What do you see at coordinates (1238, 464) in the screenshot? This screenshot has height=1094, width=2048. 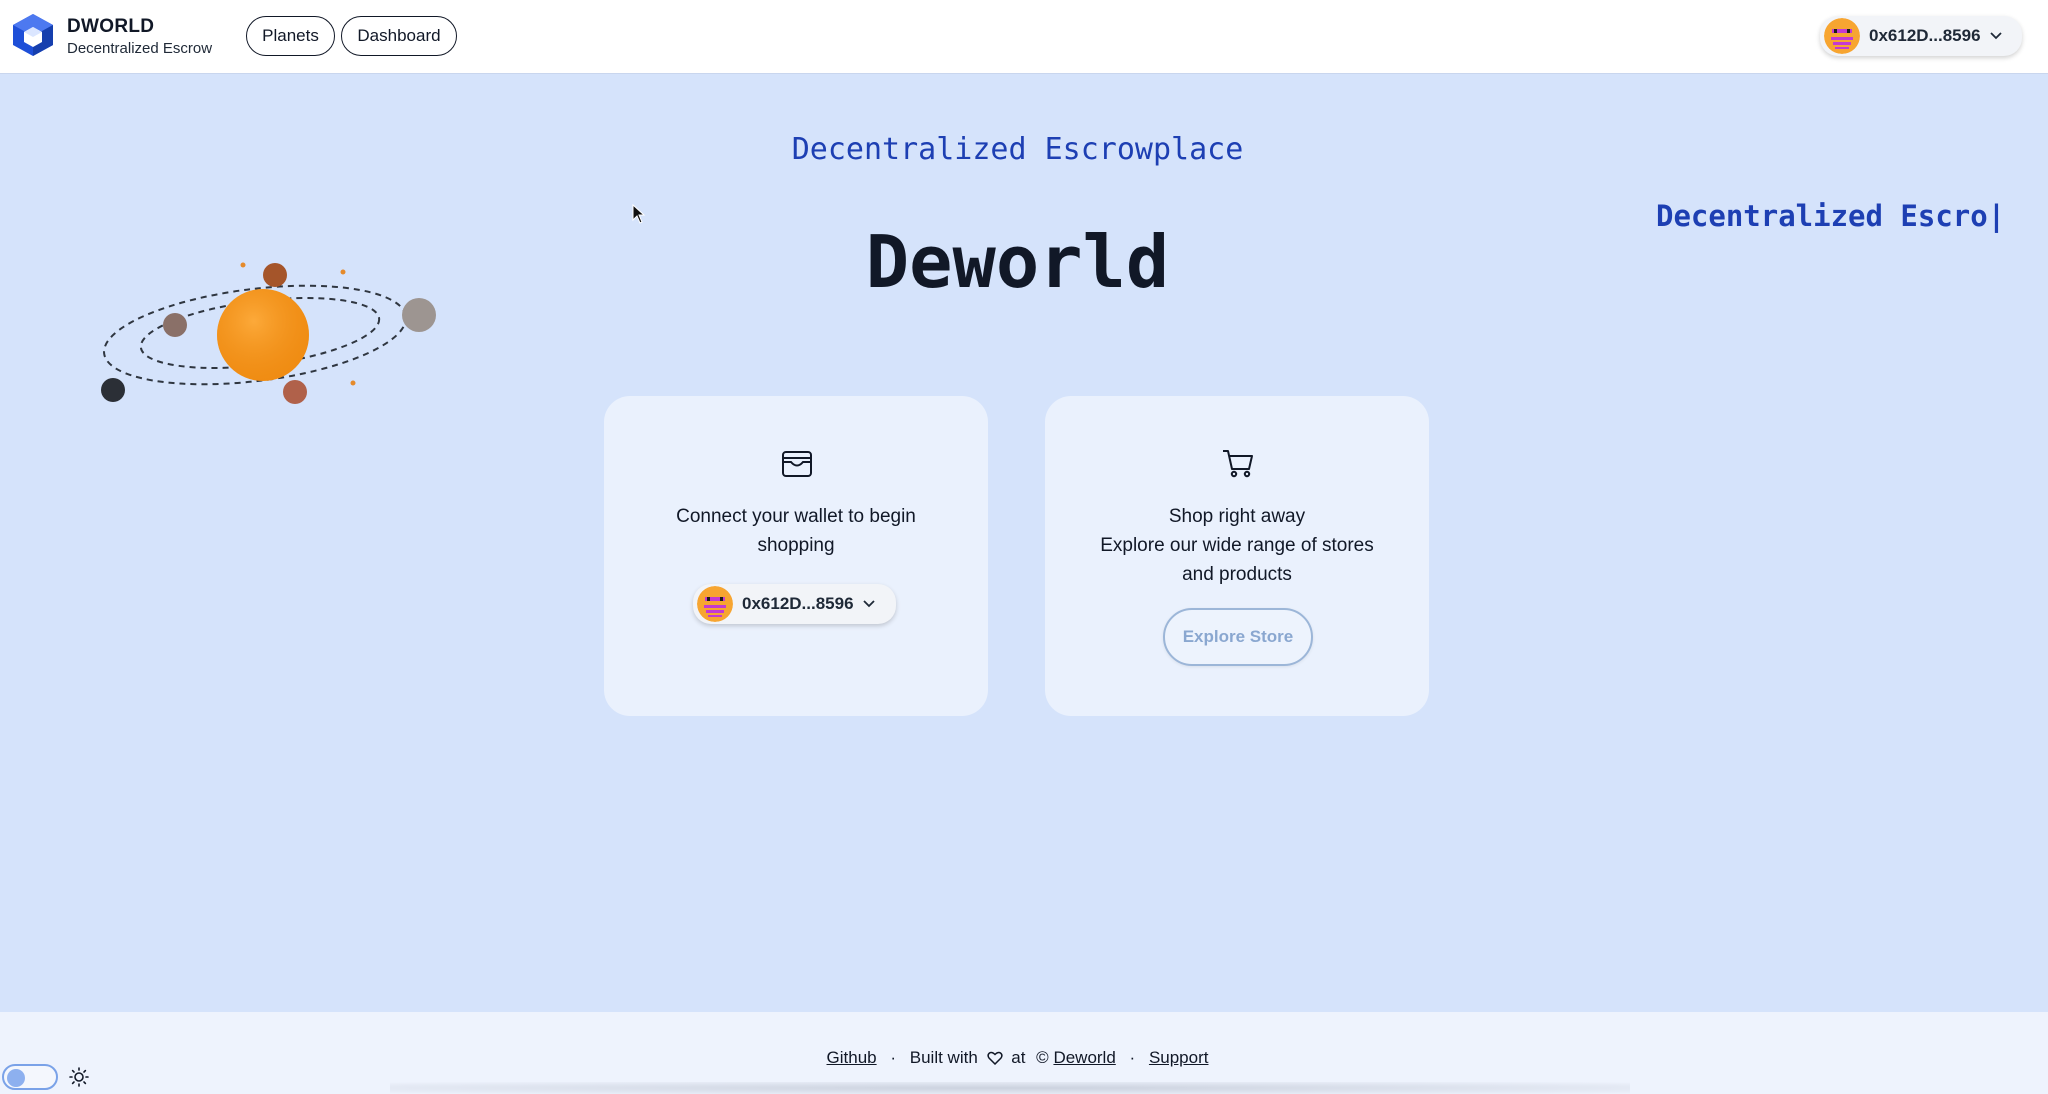 I see `cart-icon` at bounding box center [1238, 464].